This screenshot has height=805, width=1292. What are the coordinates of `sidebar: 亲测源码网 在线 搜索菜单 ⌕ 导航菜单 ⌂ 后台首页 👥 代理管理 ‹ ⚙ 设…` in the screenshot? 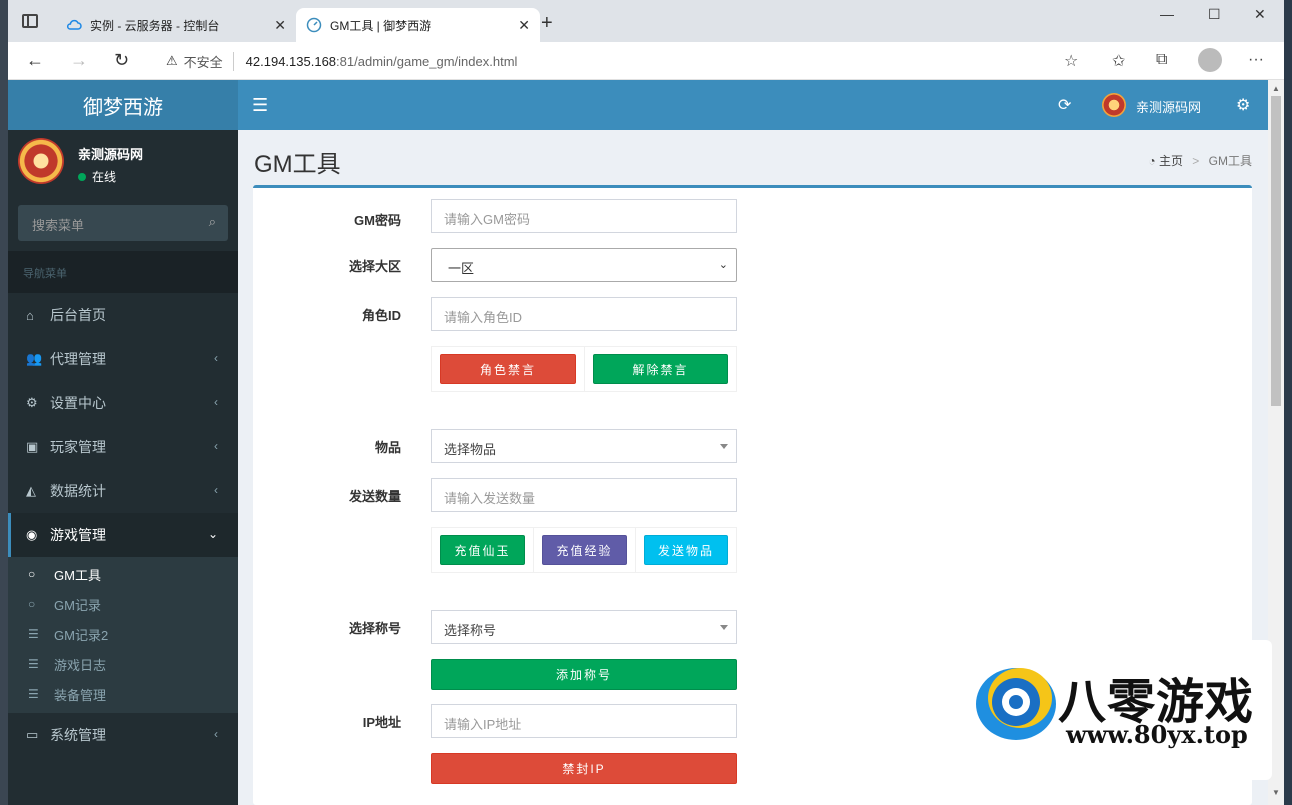 It's located at (123, 467).